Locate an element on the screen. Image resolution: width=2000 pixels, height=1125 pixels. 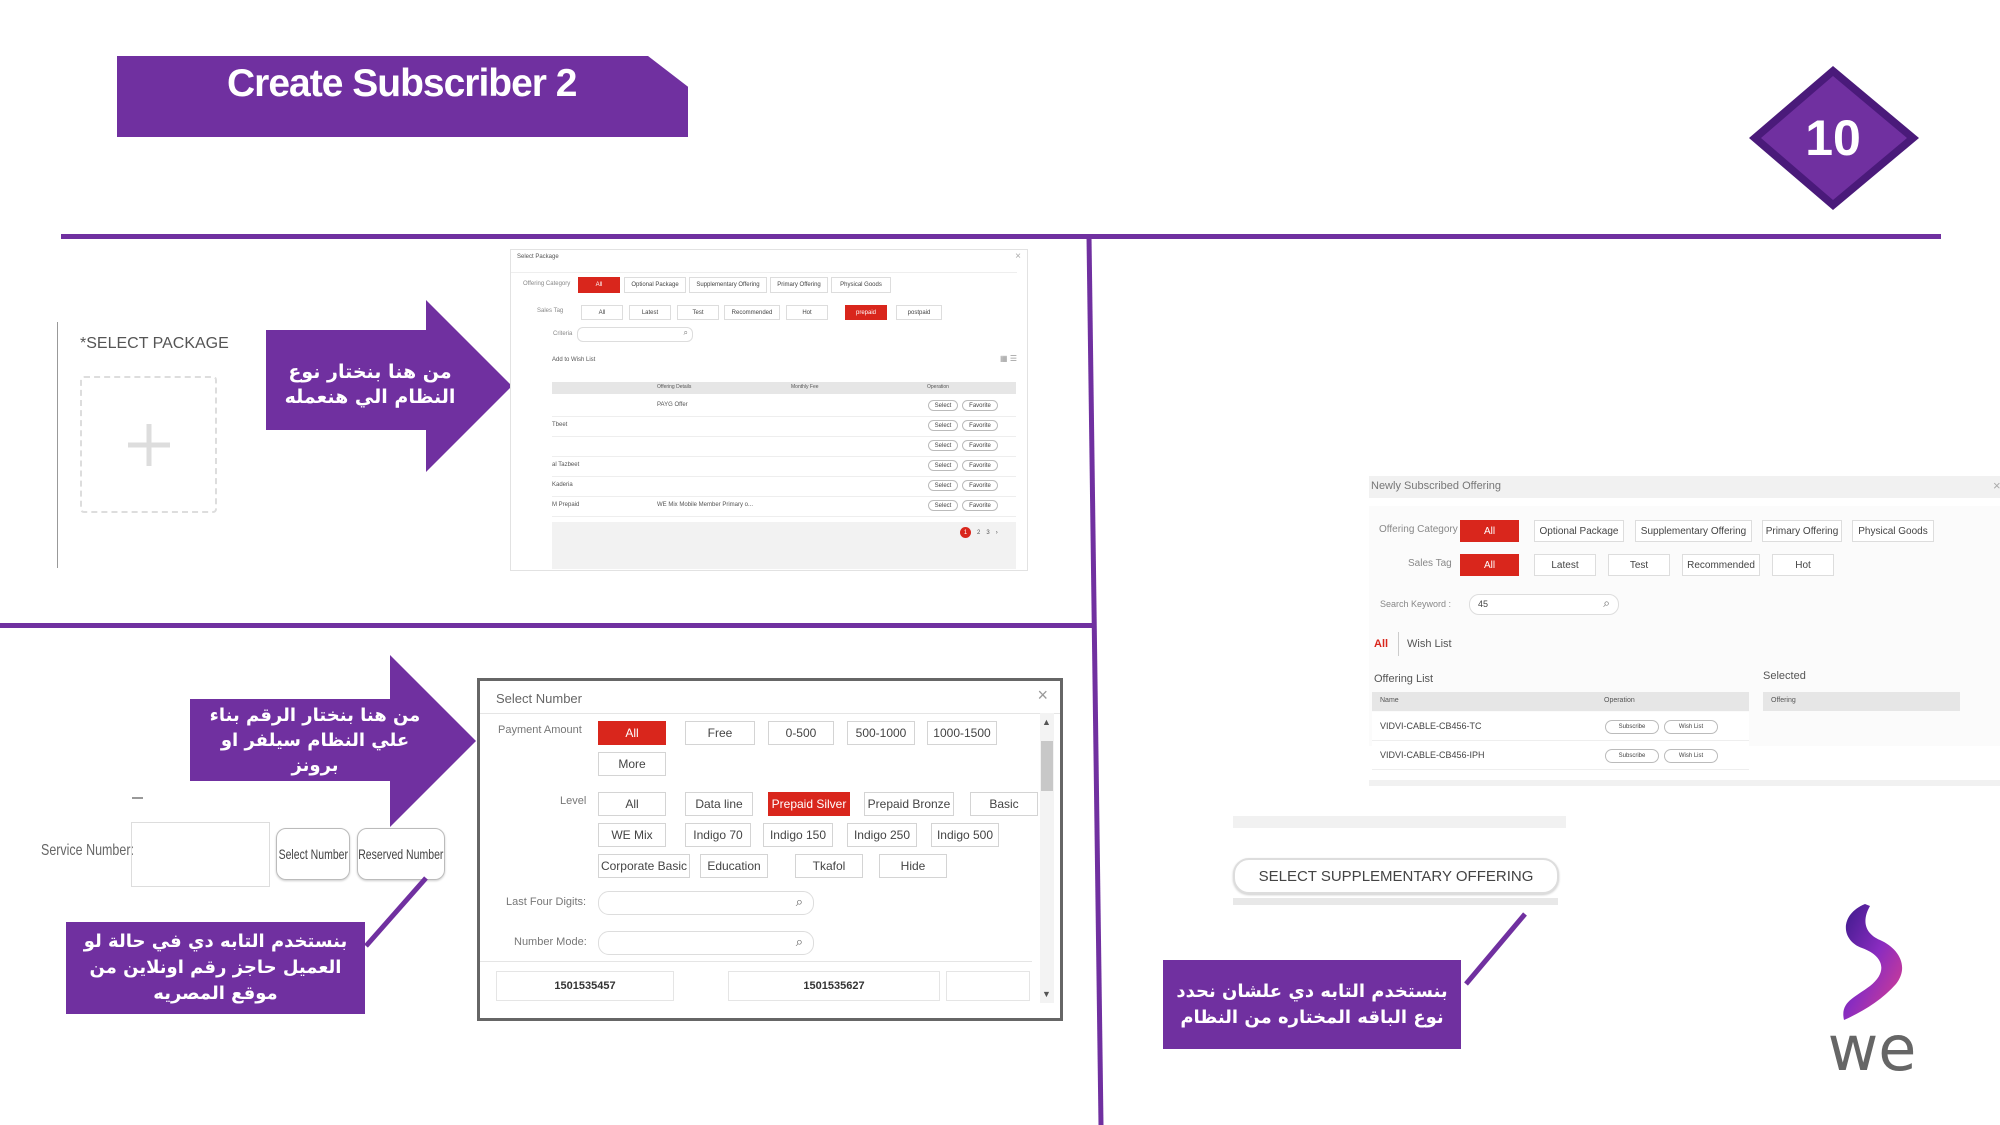
grid-view-icon: ▦ ☰ is located at coordinates (1008, 358).